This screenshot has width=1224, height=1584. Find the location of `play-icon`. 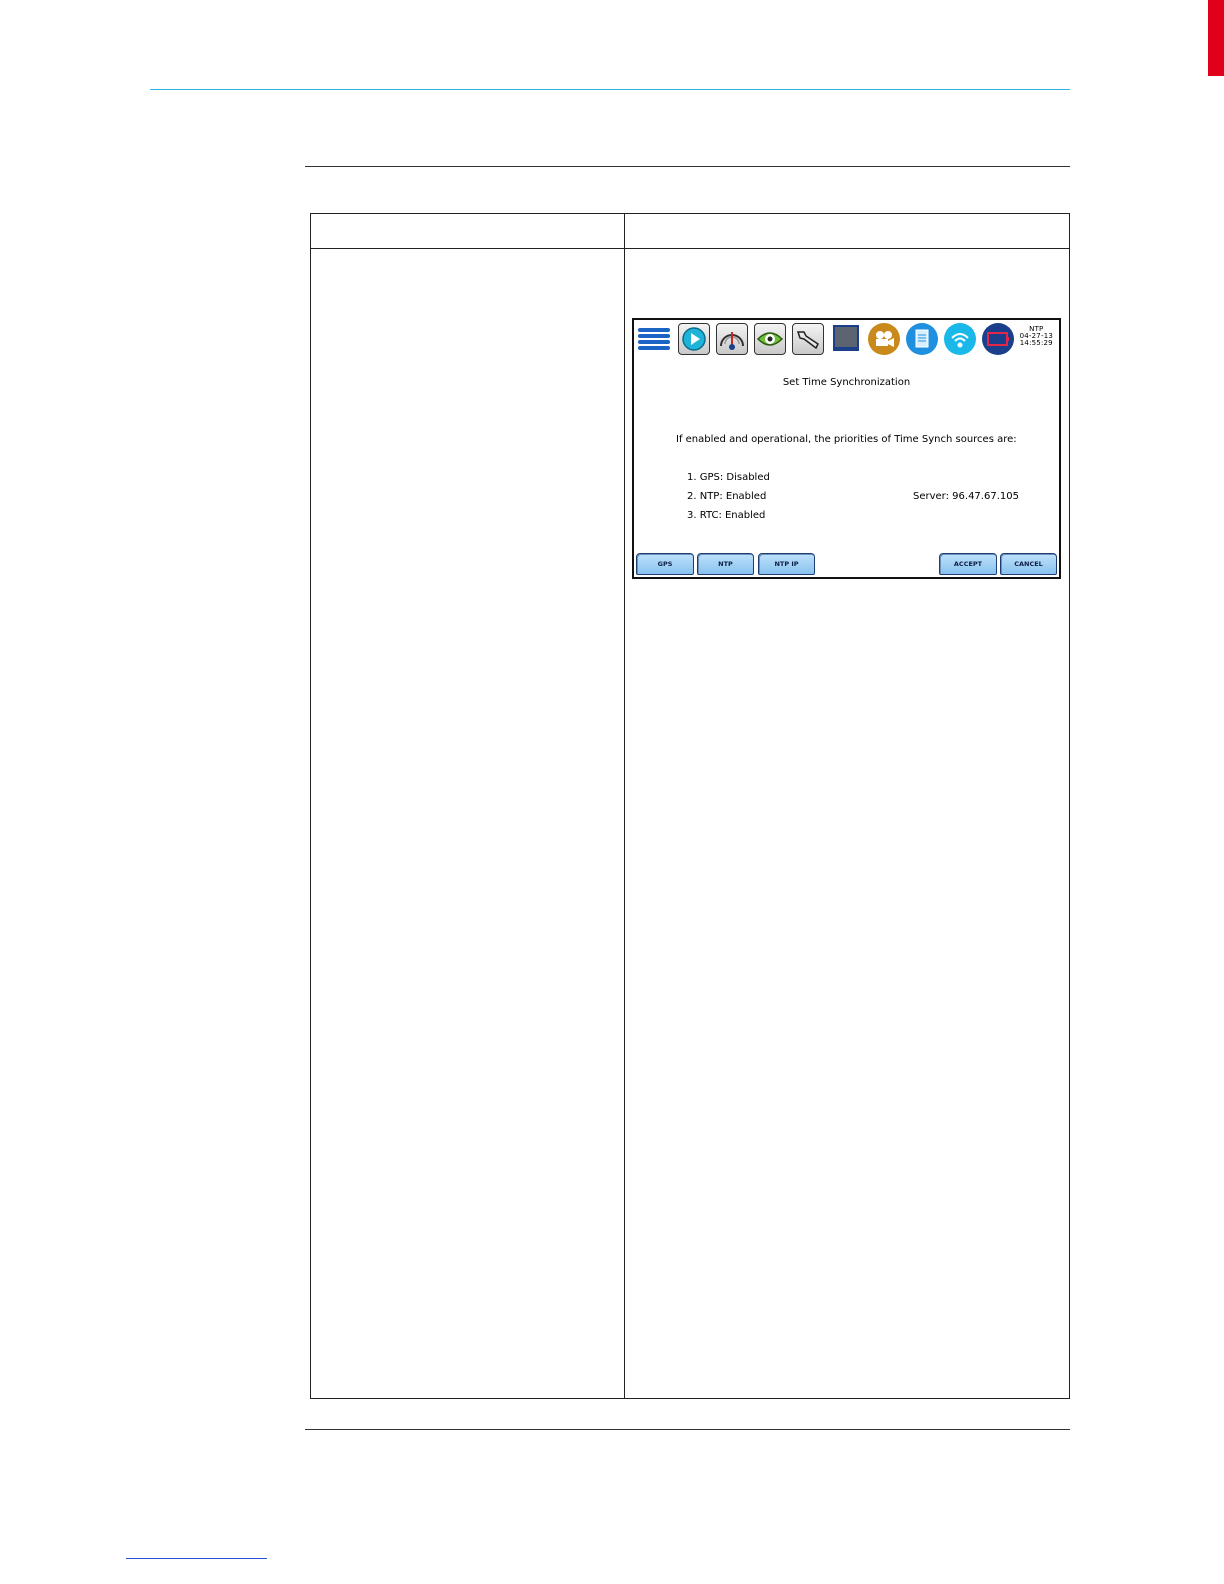

play-icon is located at coordinates (694, 339).